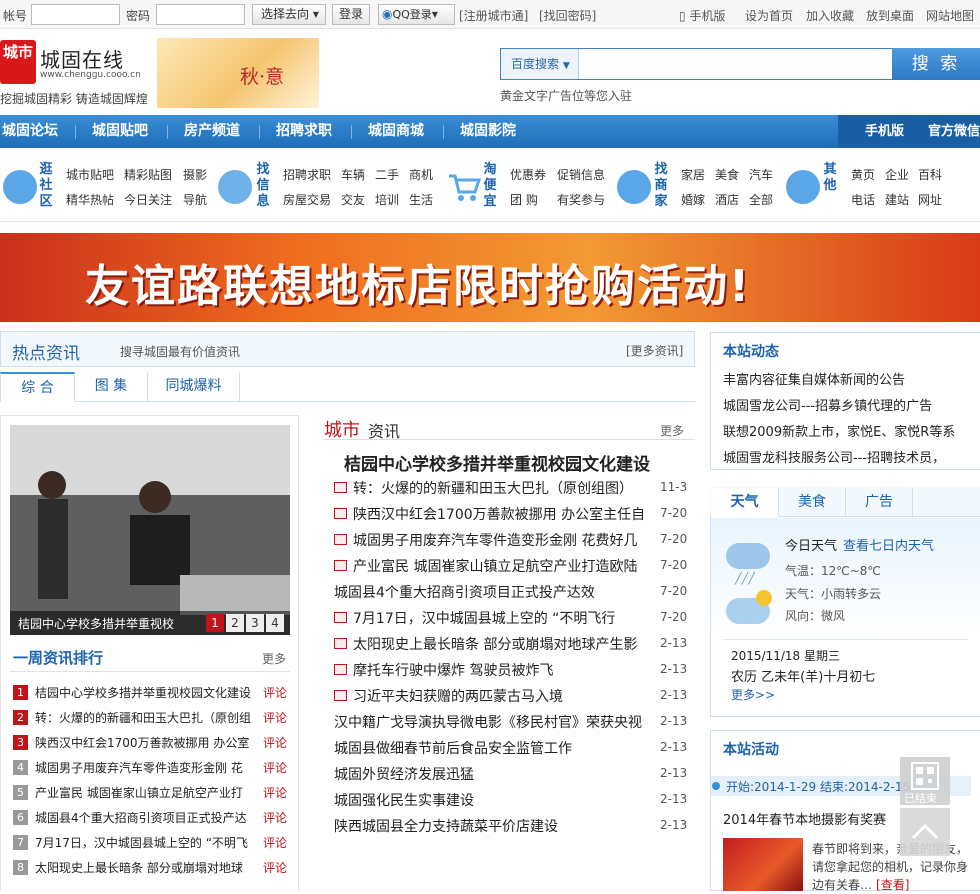 The width and height of the screenshot is (980, 894). I want to click on set-home-link: 设为首页, so click(769, 15).